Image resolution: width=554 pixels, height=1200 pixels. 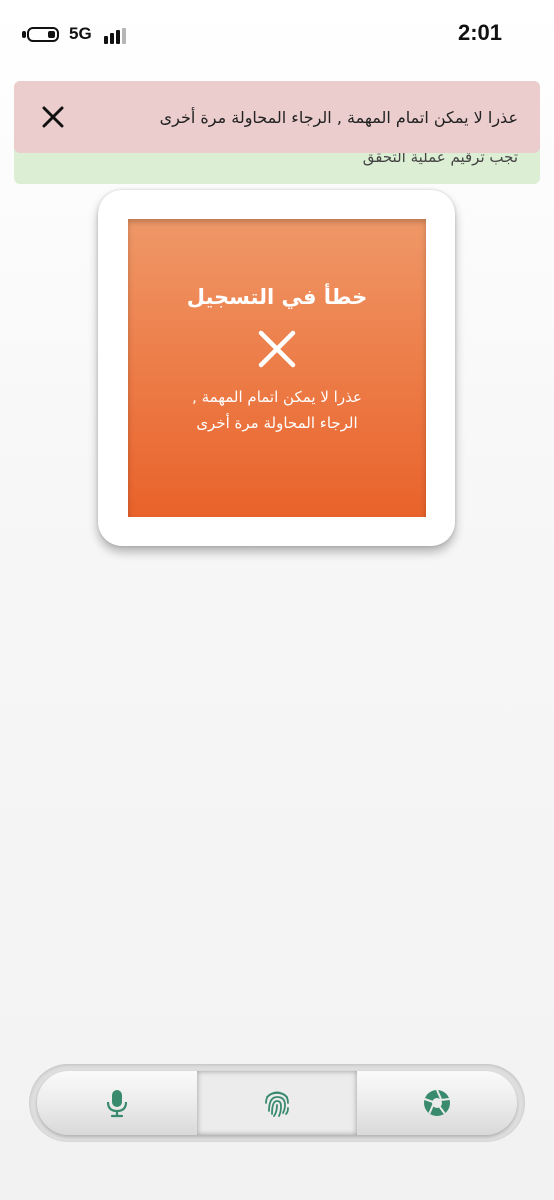 I want to click on status-bar: 5G 2:01, so click(x=277, y=36).